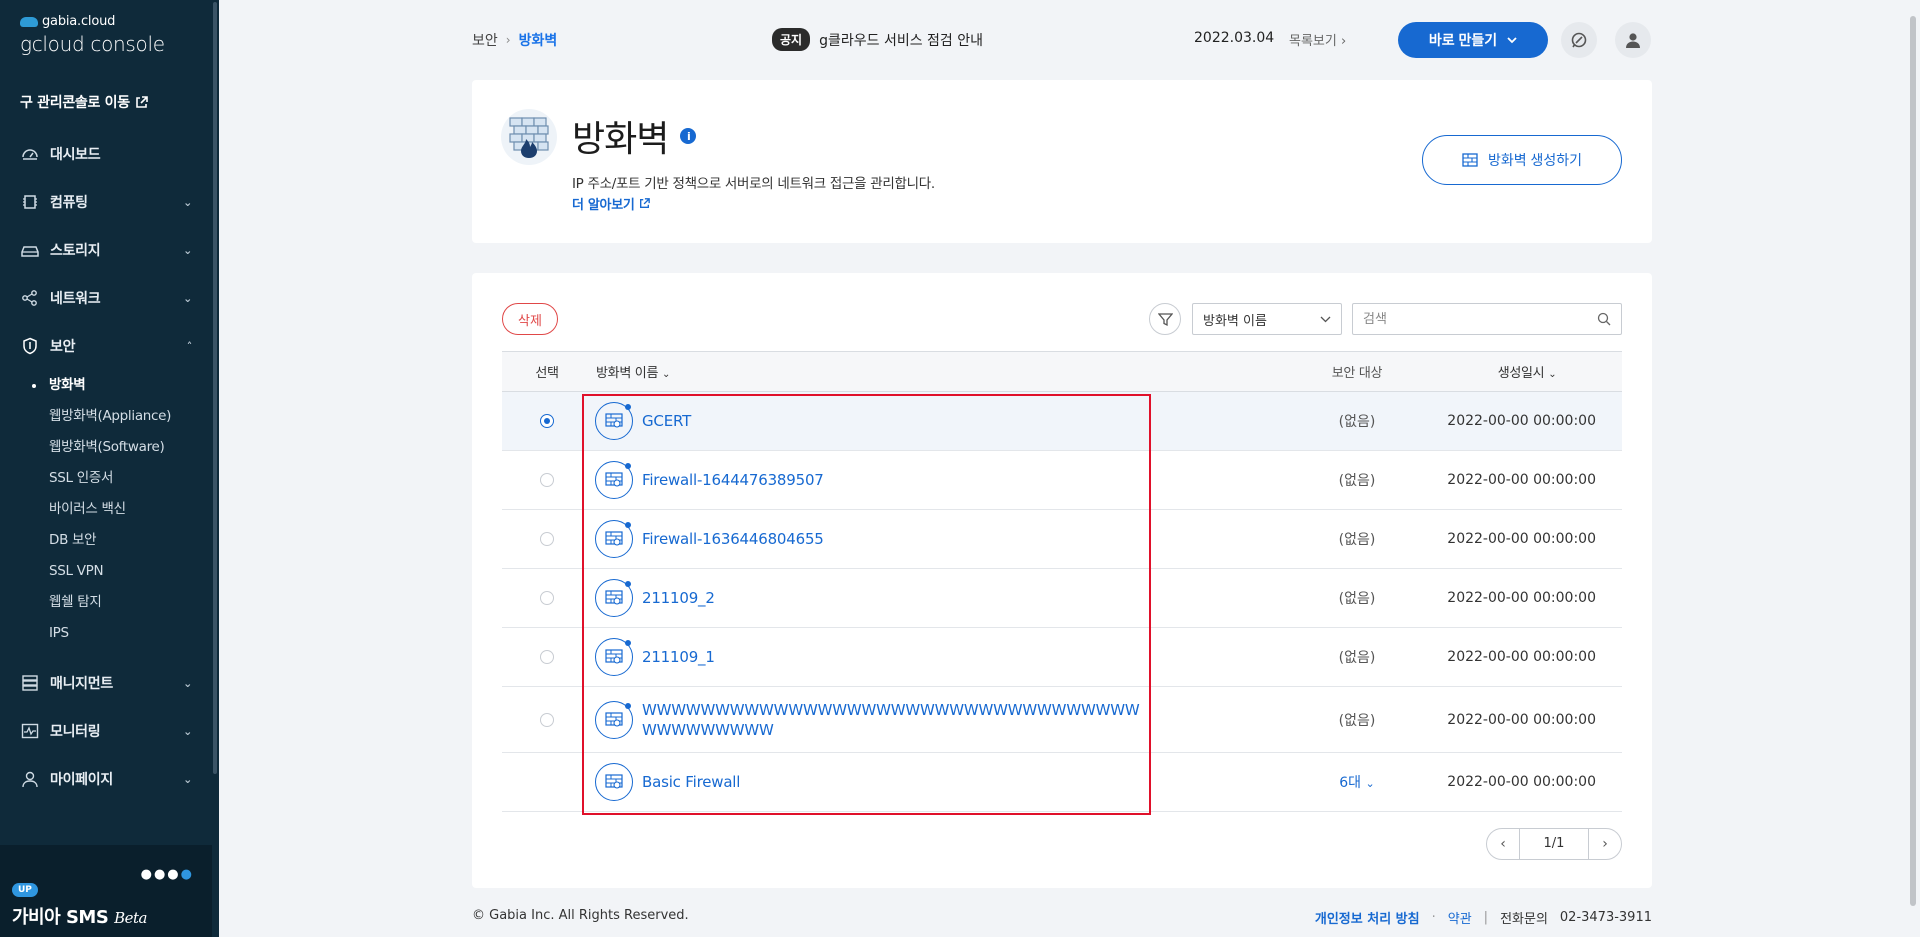 Image resolution: width=1920 pixels, height=937 pixels. What do you see at coordinates (106, 346) in the screenshot?
I see `sidebar-item-security: 보안 ˄` at bounding box center [106, 346].